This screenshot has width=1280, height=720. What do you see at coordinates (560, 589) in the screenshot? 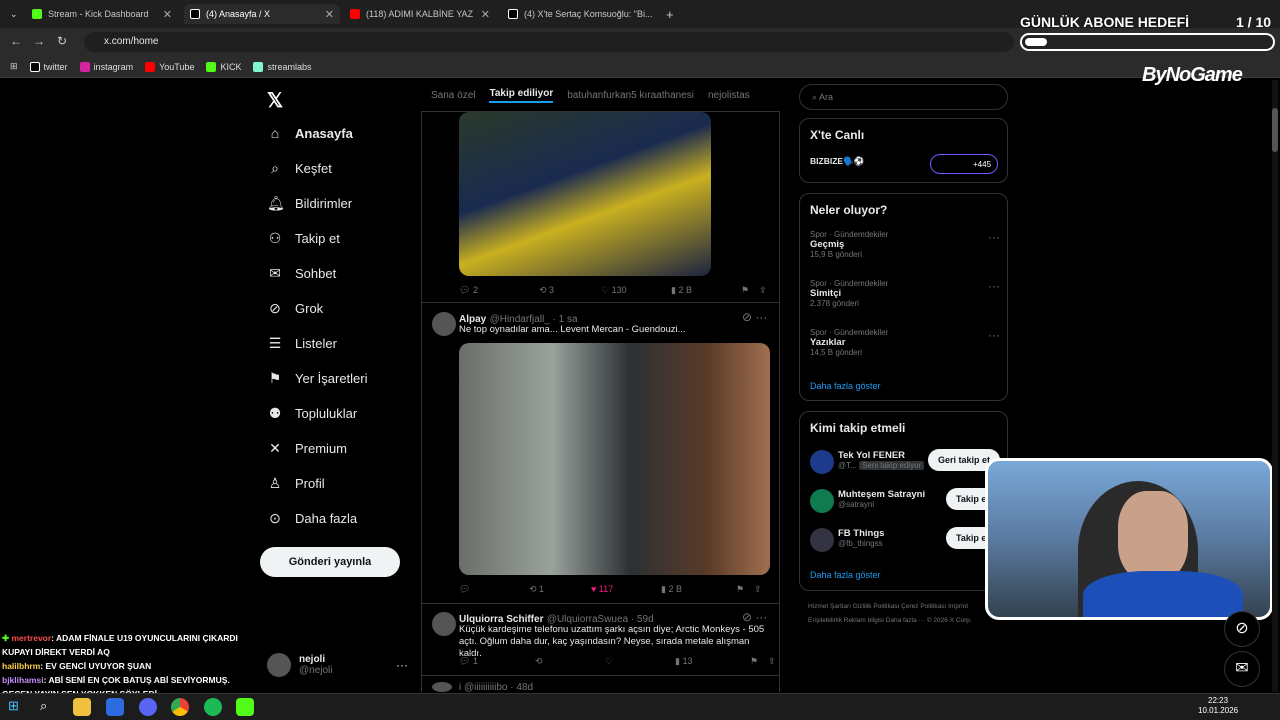
I see `repost-button: ⟲ 1` at bounding box center [560, 589].